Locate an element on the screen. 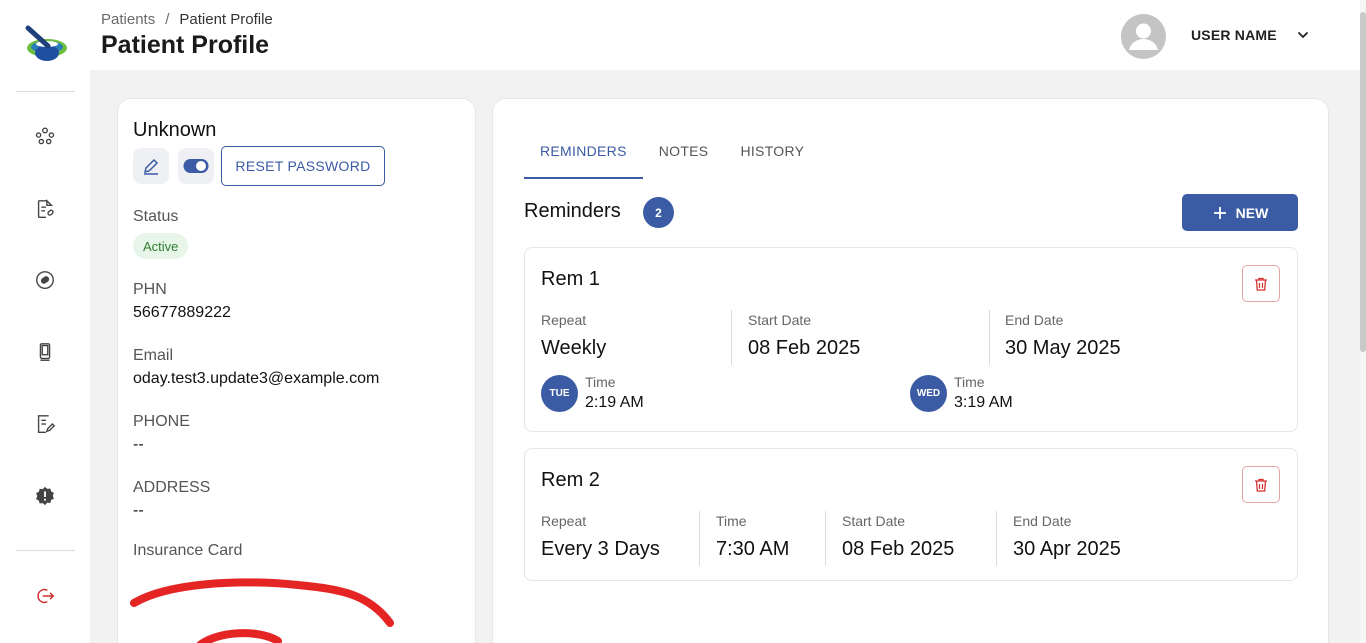 The image size is (1366, 643). toggle-icon is located at coordinates (196, 166).